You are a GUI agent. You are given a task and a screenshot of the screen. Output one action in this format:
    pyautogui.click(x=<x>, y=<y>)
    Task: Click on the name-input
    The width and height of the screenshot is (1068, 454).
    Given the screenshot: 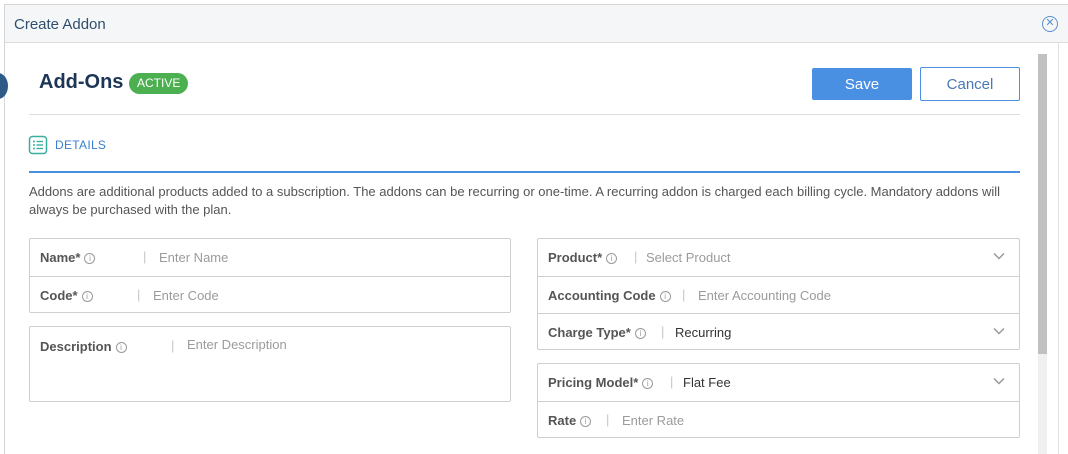 What is the action you would take?
    pyautogui.click(x=329, y=257)
    